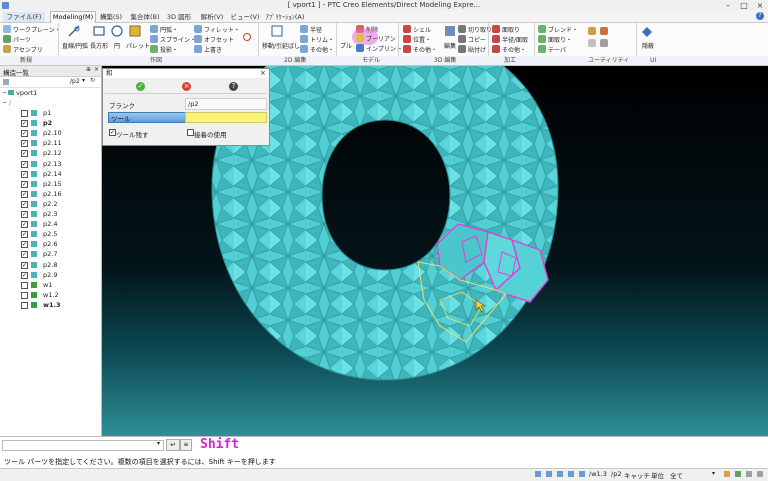 The height and width of the screenshot is (481, 768). Describe the element at coordinates (92, 80) in the screenshot. I see `refresh-icon: ↻` at that location.